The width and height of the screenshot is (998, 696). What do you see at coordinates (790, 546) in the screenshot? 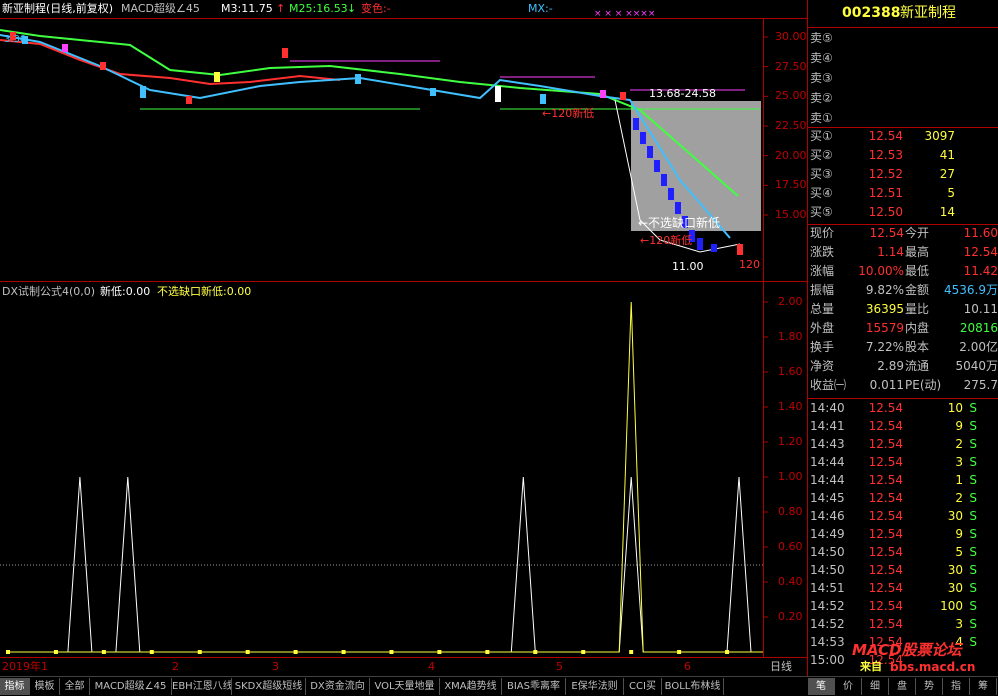
I see `indicator-tick-label: 0.60` at bounding box center [790, 546].